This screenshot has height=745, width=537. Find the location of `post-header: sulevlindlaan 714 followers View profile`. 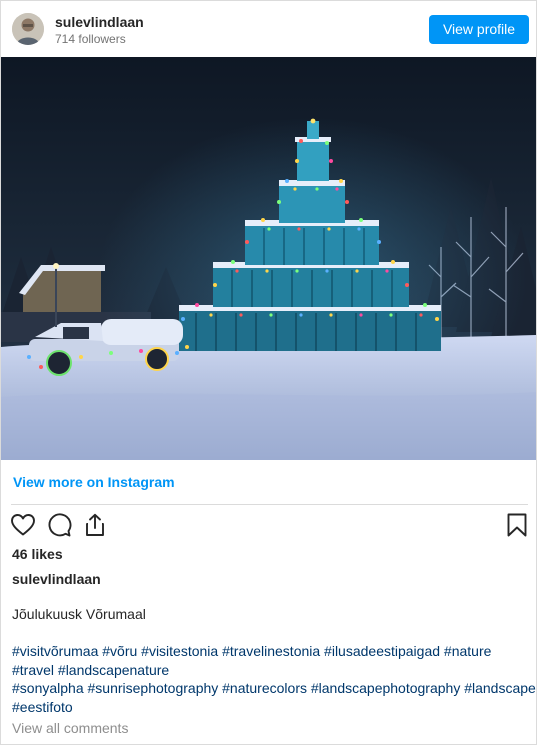

post-header: sulevlindlaan 714 followers View profile is located at coordinates (268, 29).